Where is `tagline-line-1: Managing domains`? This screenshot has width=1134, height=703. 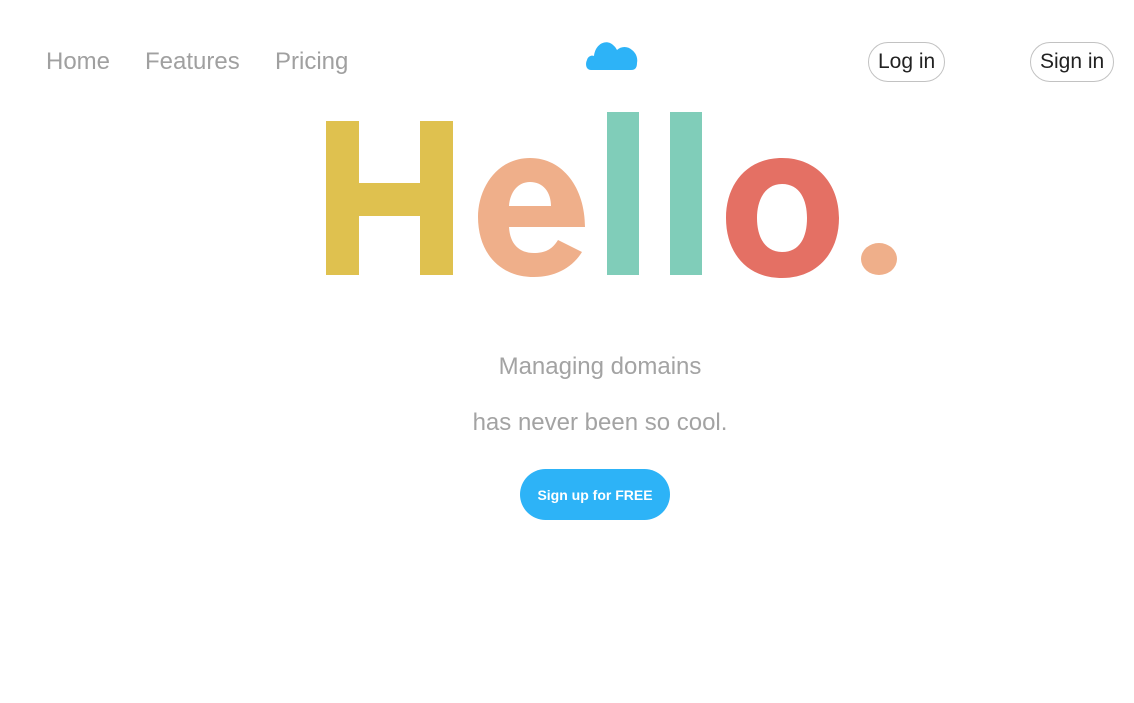 tagline-line-1: Managing domains is located at coordinates (600, 366).